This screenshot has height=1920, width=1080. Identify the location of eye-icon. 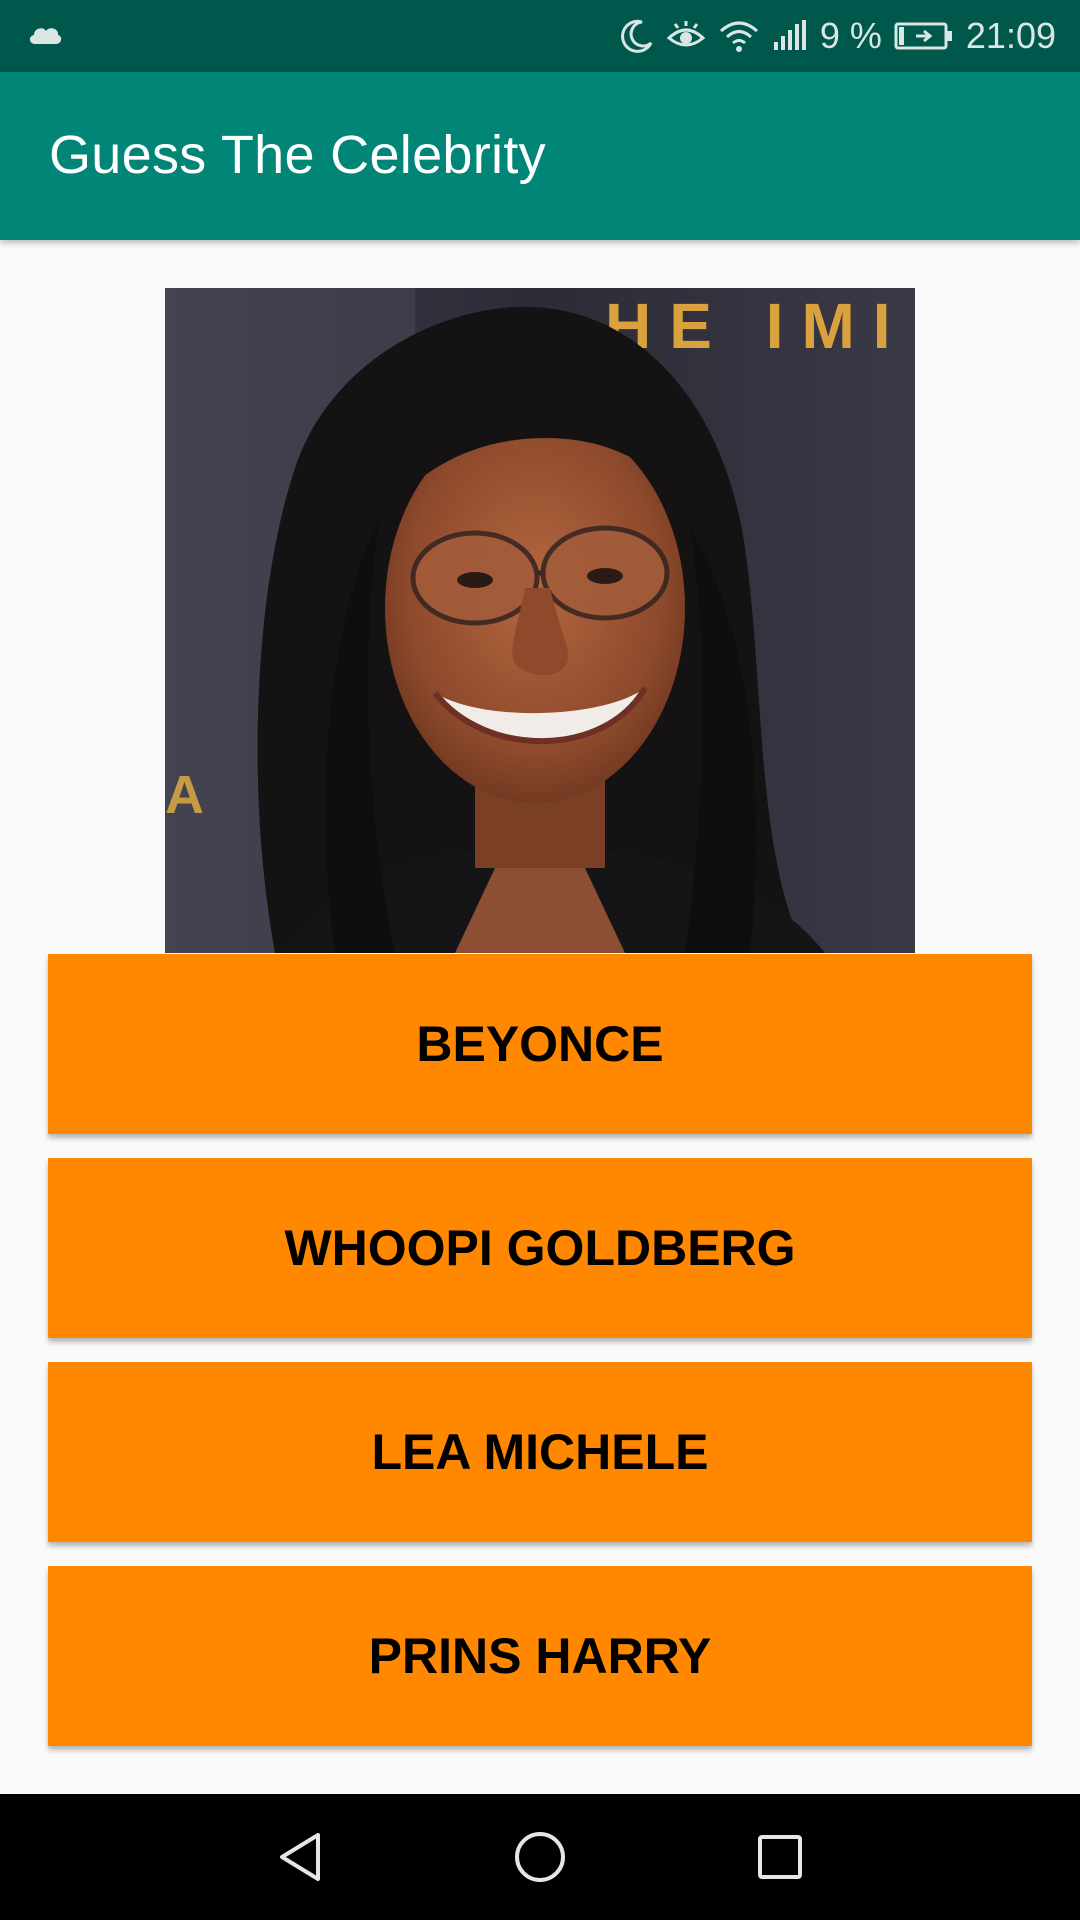
(686, 36).